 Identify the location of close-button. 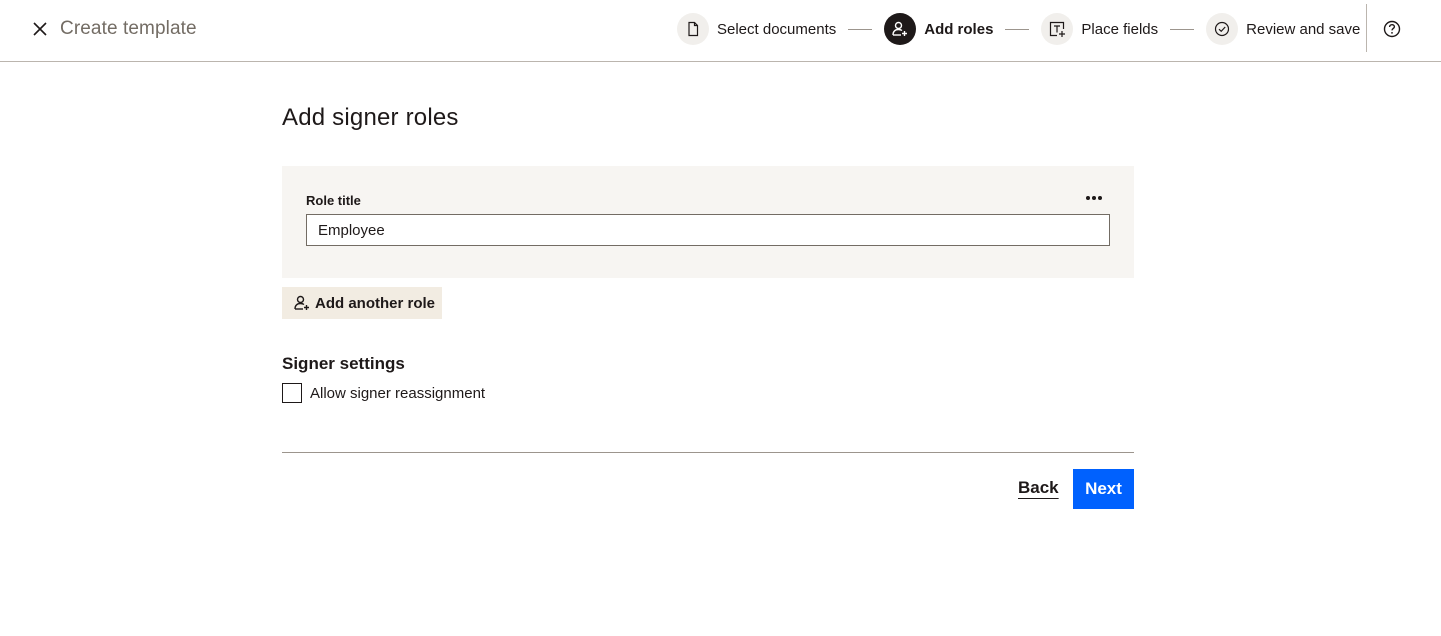
(40, 29).